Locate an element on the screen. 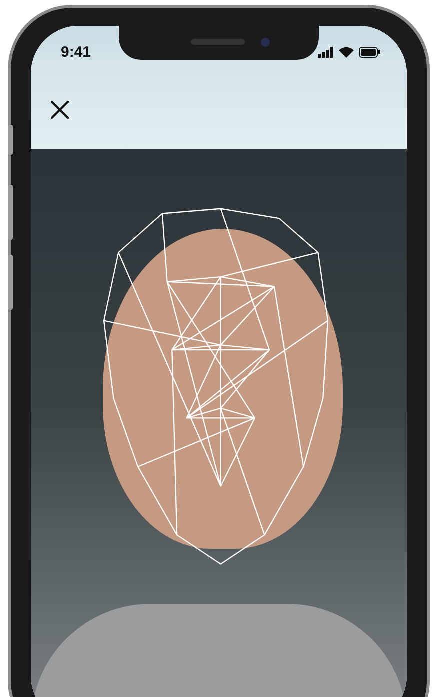  wifi-icon is located at coordinates (346, 52).